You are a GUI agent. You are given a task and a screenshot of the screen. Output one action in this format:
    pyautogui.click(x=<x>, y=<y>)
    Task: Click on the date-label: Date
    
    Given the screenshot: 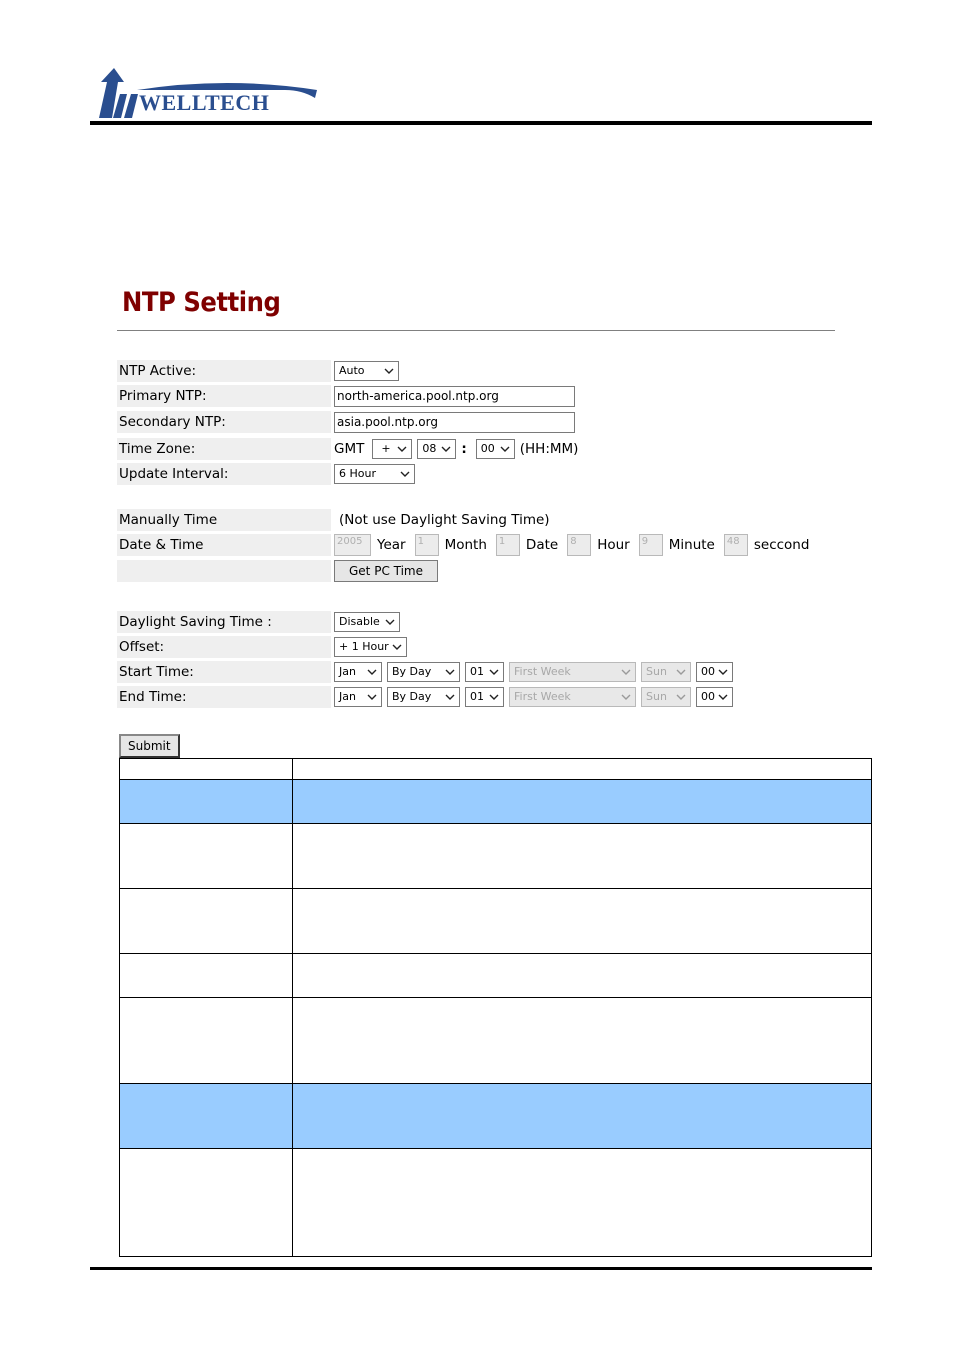 What is the action you would take?
    pyautogui.click(x=542, y=545)
    